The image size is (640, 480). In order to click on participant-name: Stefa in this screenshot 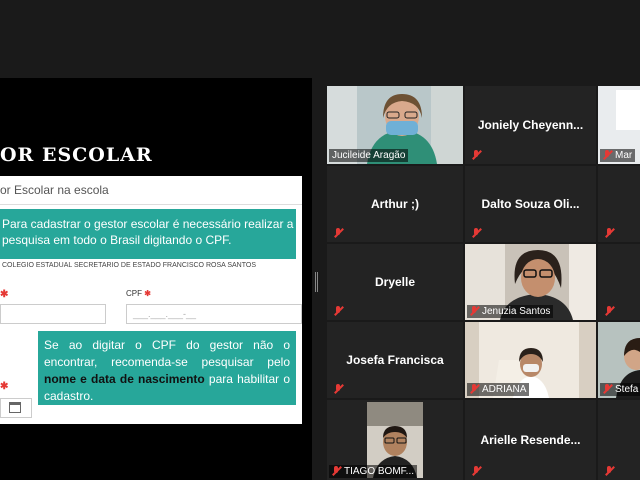, I will do `click(620, 389)`.